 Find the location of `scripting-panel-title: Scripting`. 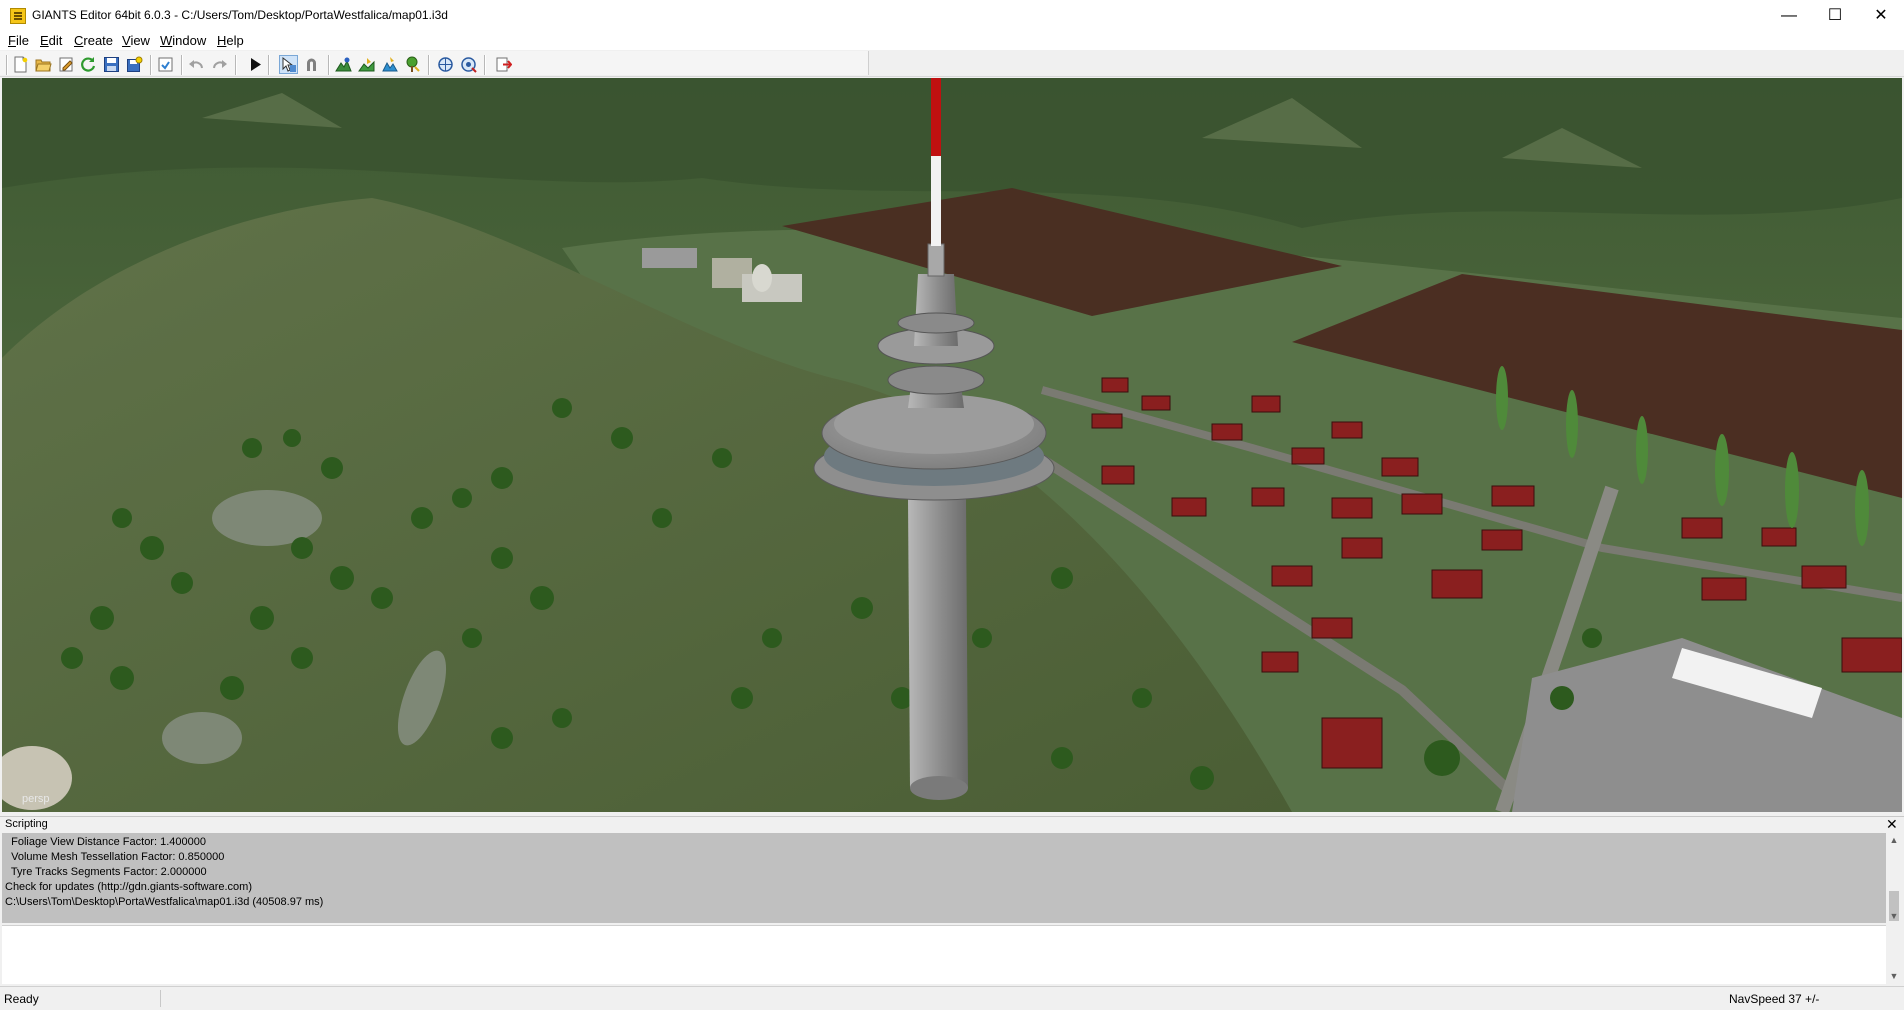

scripting-panel-title: Scripting is located at coordinates (26, 824).